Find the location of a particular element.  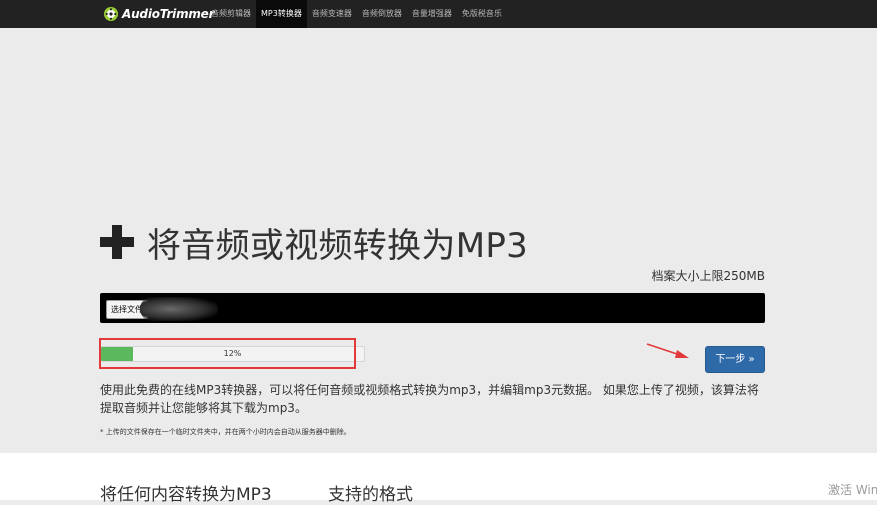

annotation-highlight-box is located at coordinates (227, 353).